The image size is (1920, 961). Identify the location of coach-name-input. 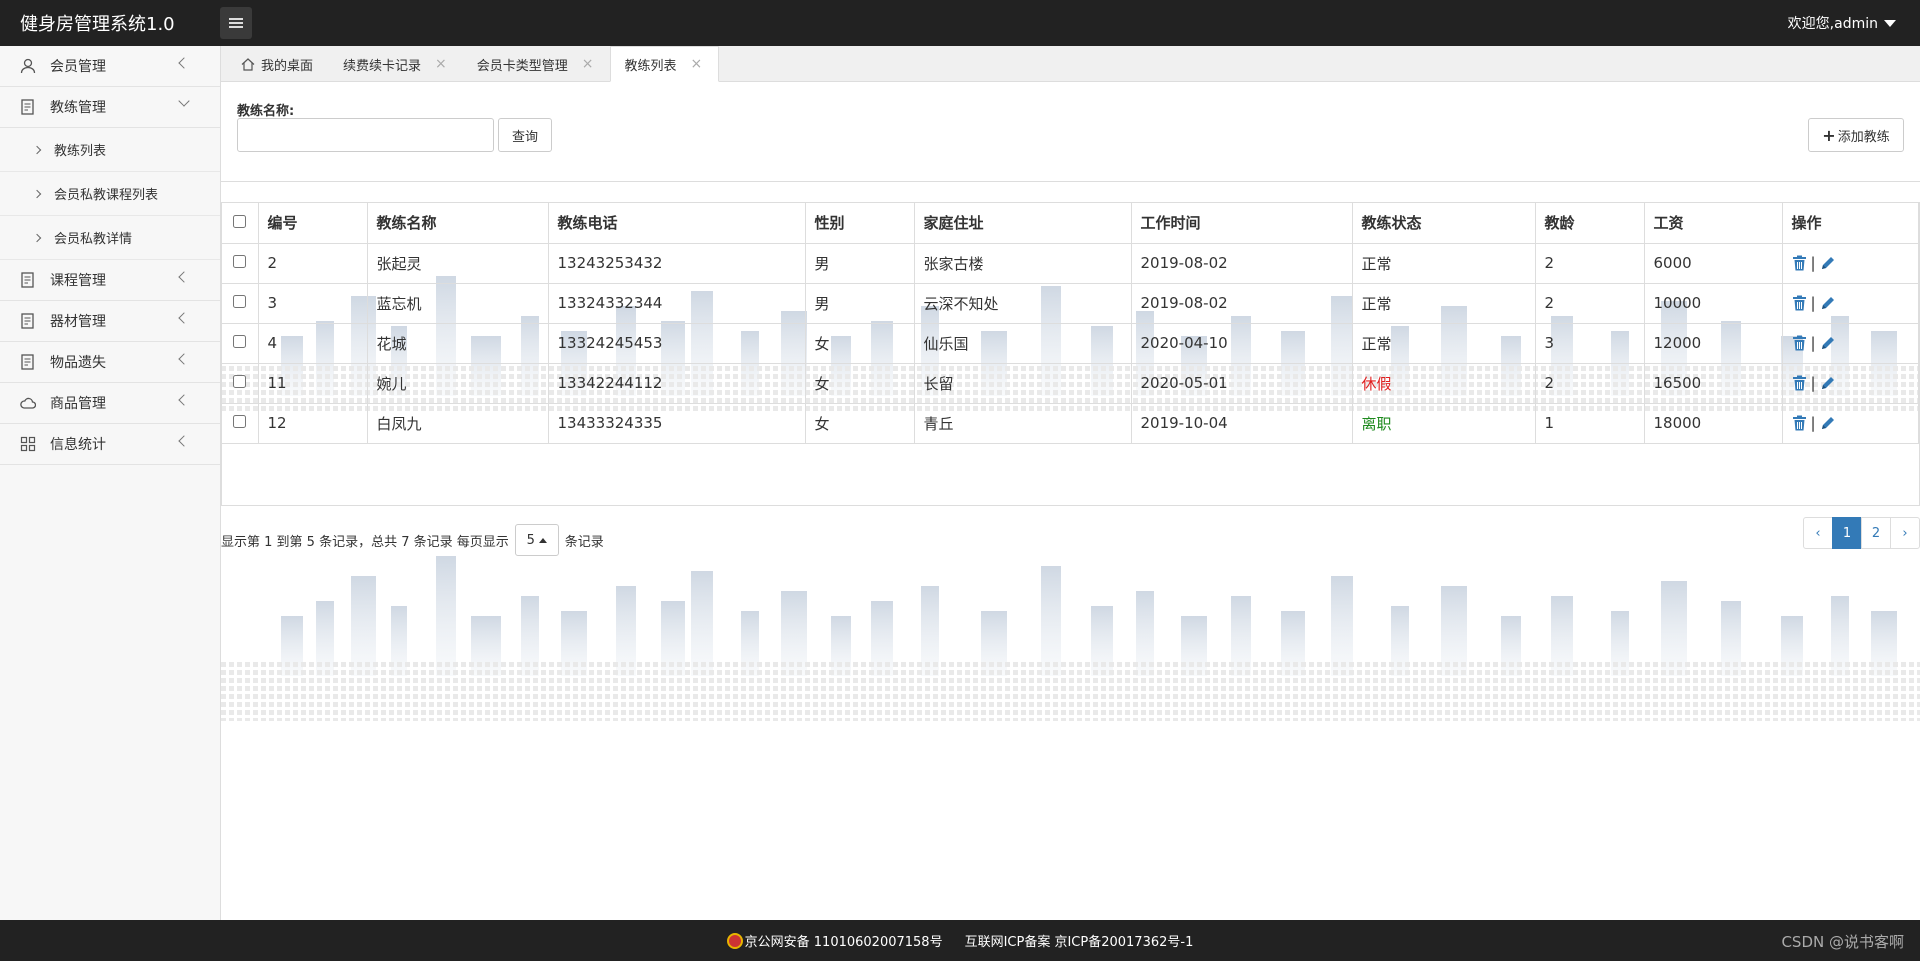
(365, 135).